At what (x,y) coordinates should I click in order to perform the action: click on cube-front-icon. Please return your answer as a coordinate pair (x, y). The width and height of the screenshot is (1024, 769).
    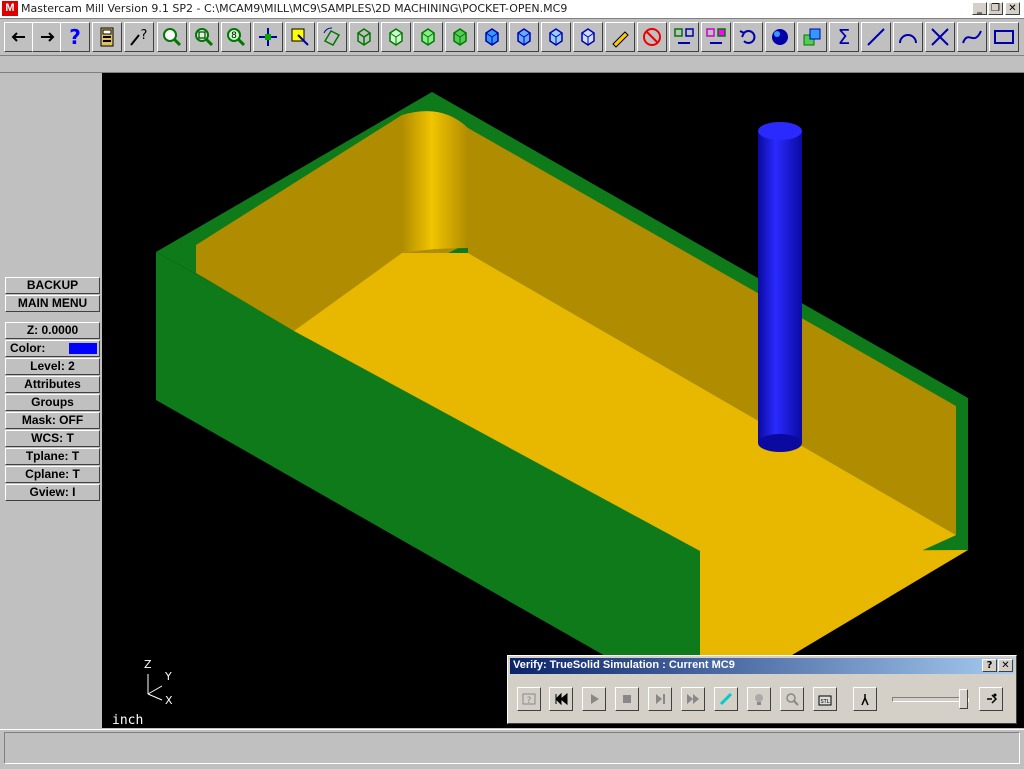
    Looking at the image, I should click on (428, 37).